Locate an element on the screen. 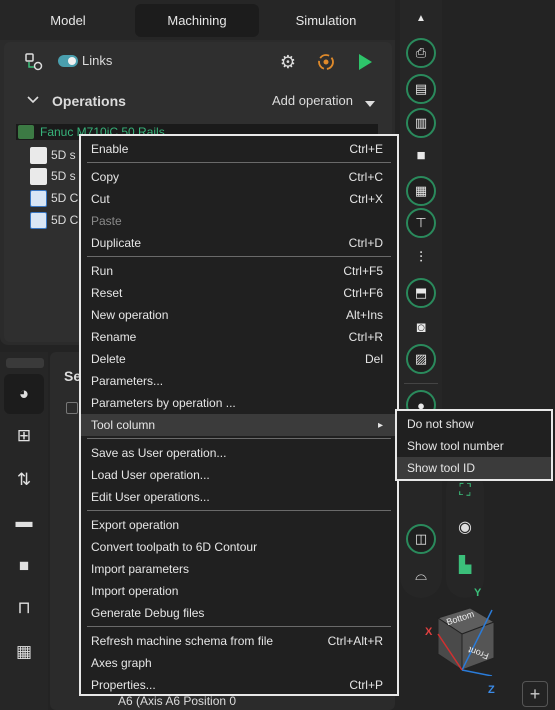 The image size is (555, 710). stock-icon: ▬ is located at coordinates (24, 522).